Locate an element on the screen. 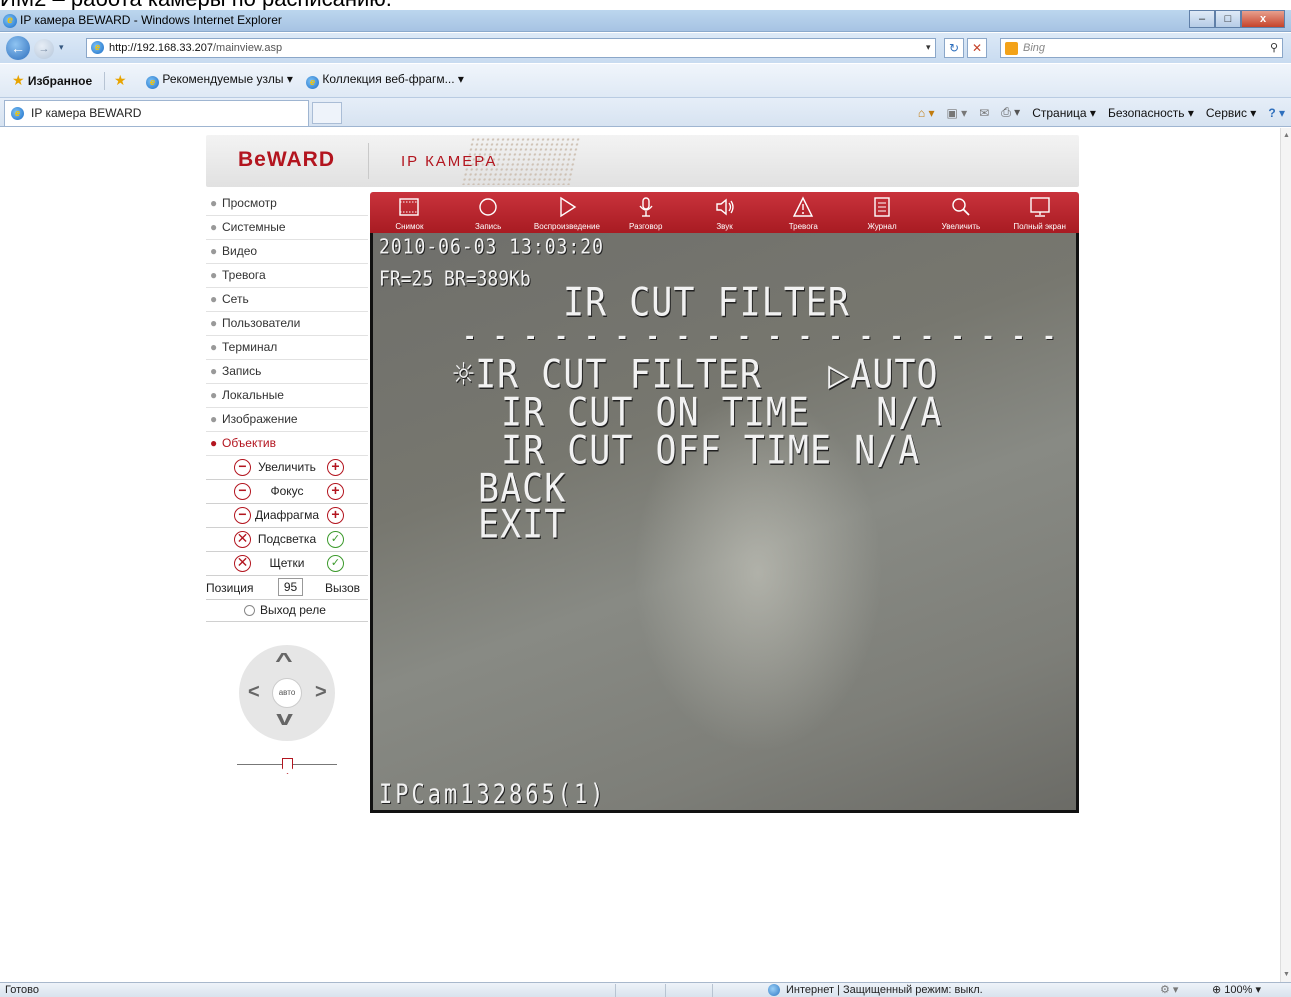  tab-favicon-icon: e is located at coordinates (17, 113).